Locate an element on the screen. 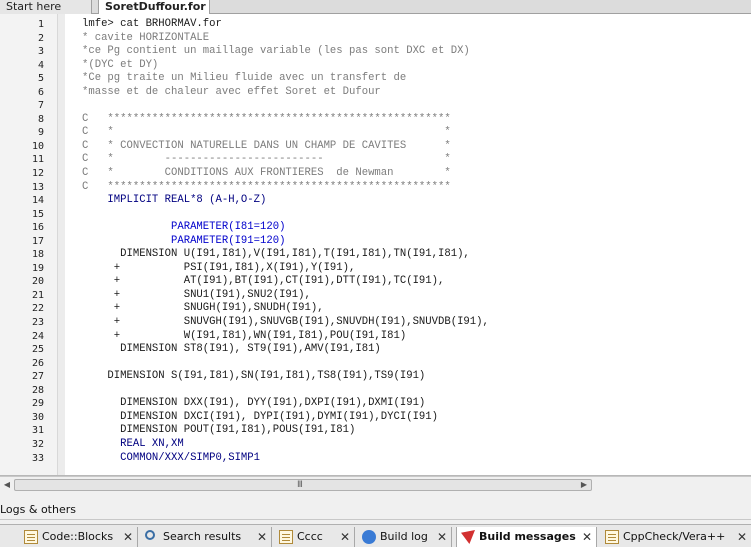 The image size is (751, 547). code-text: COMMON/XXX/SIMP0,SIMP1 is located at coordinates (171, 457).